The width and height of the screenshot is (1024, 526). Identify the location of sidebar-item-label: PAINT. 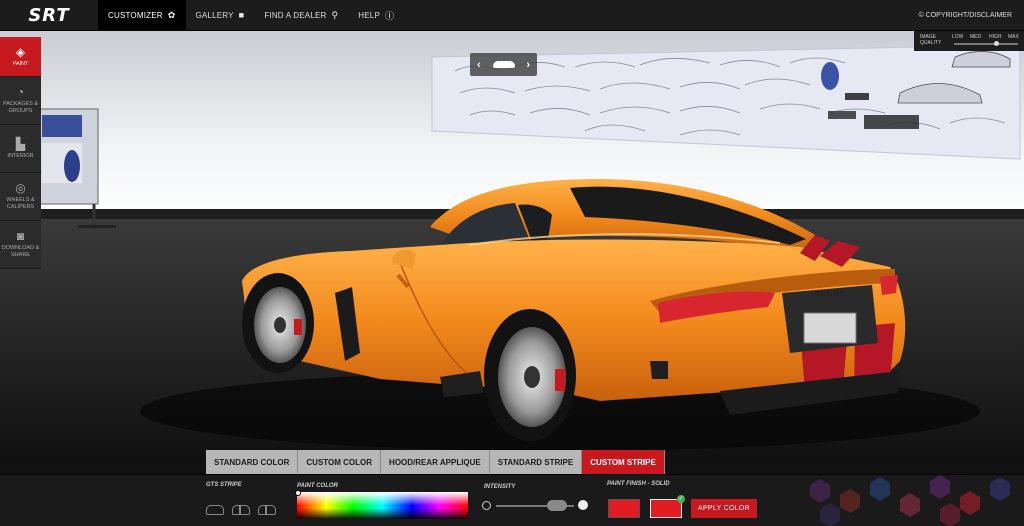
(20, 63).